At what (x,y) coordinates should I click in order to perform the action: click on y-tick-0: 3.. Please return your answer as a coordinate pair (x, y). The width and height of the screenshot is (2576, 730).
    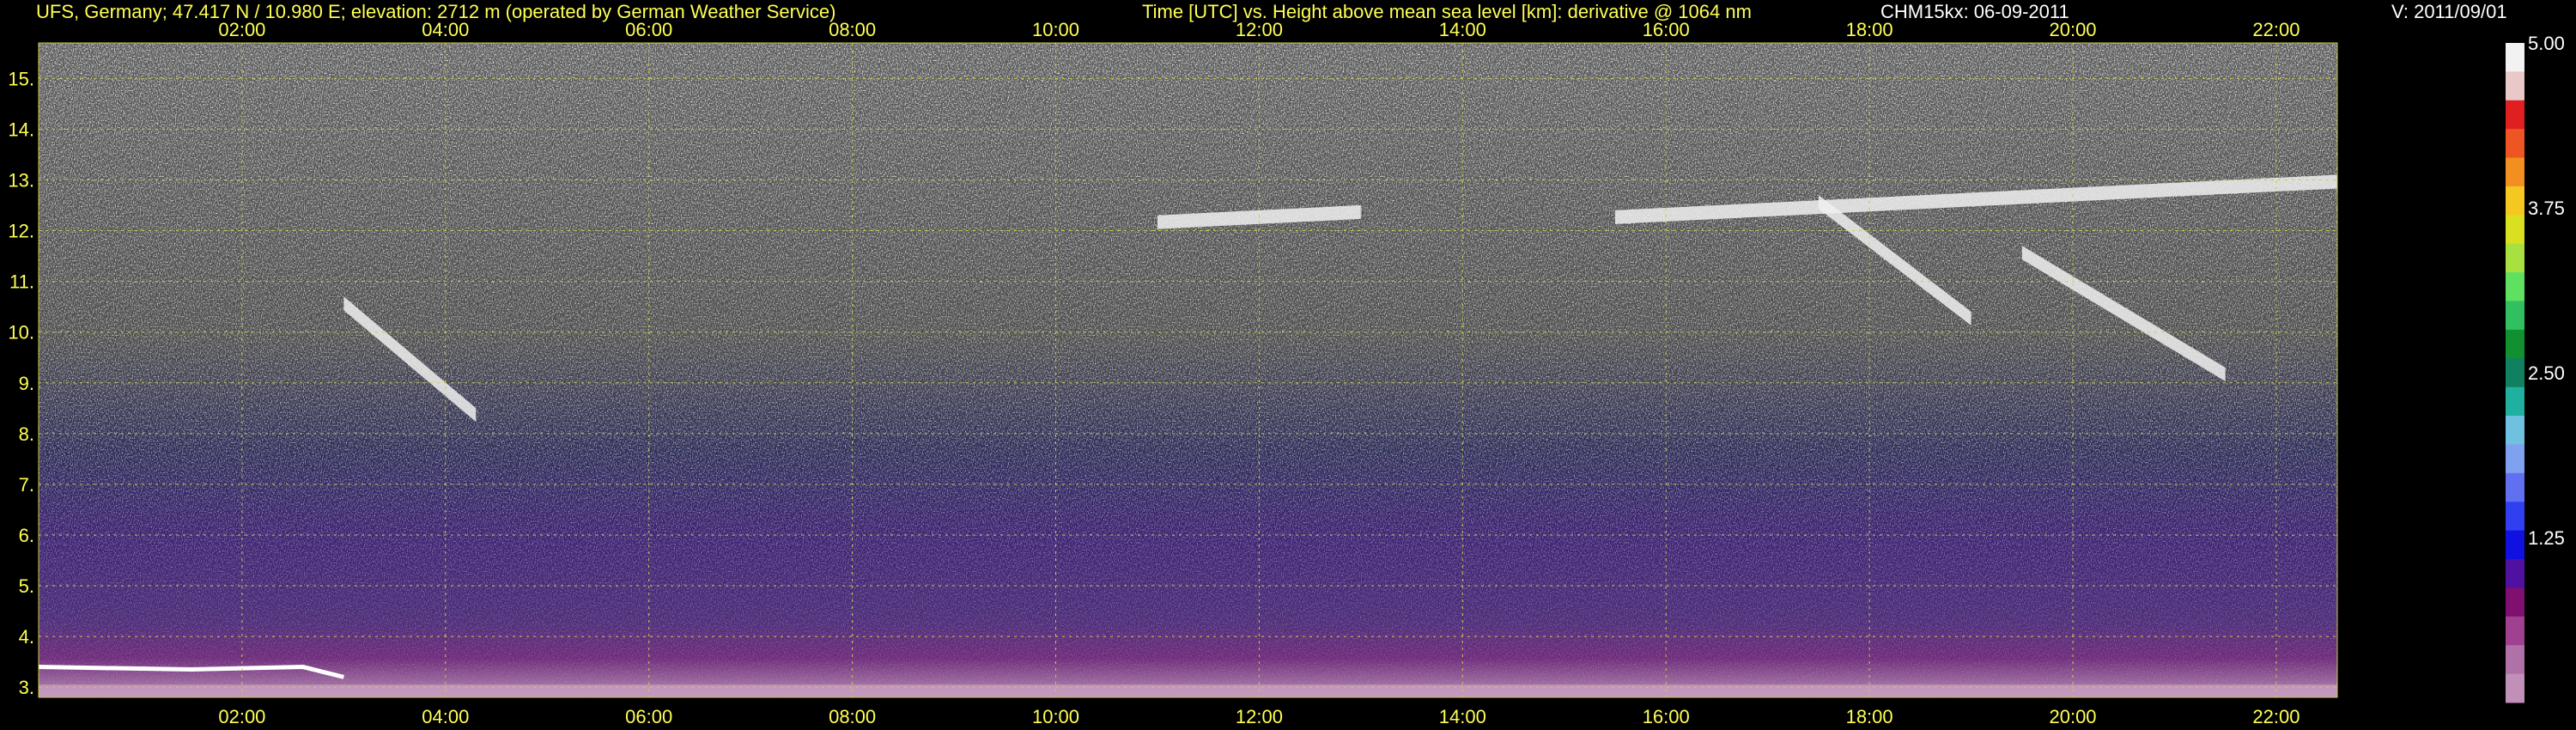
    Looking at the image, I should click on (27, 687).